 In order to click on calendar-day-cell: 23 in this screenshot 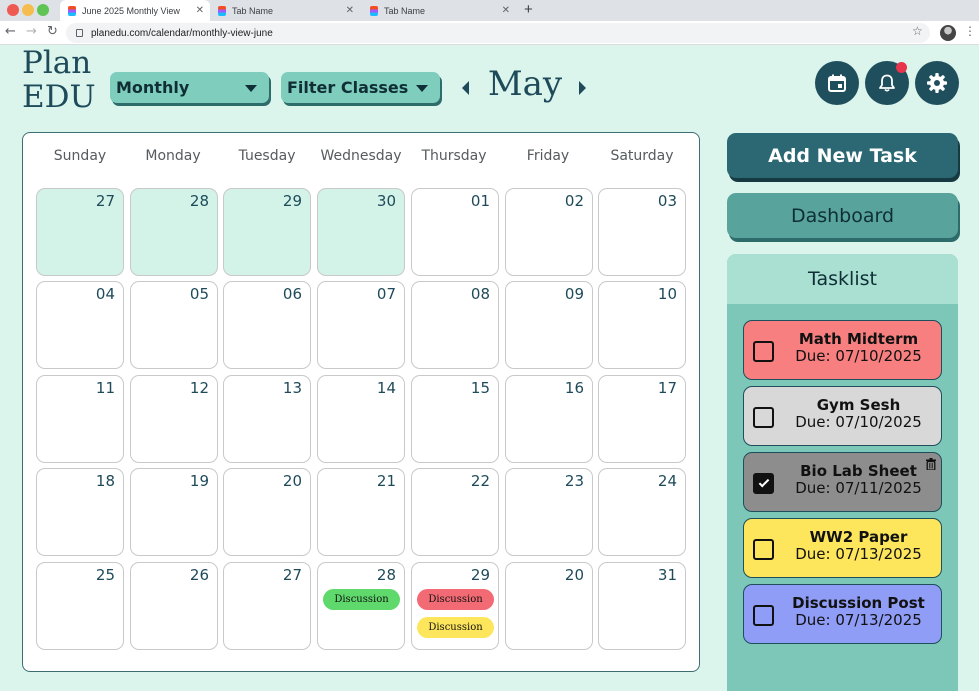, I will do `click(549, 512)`.